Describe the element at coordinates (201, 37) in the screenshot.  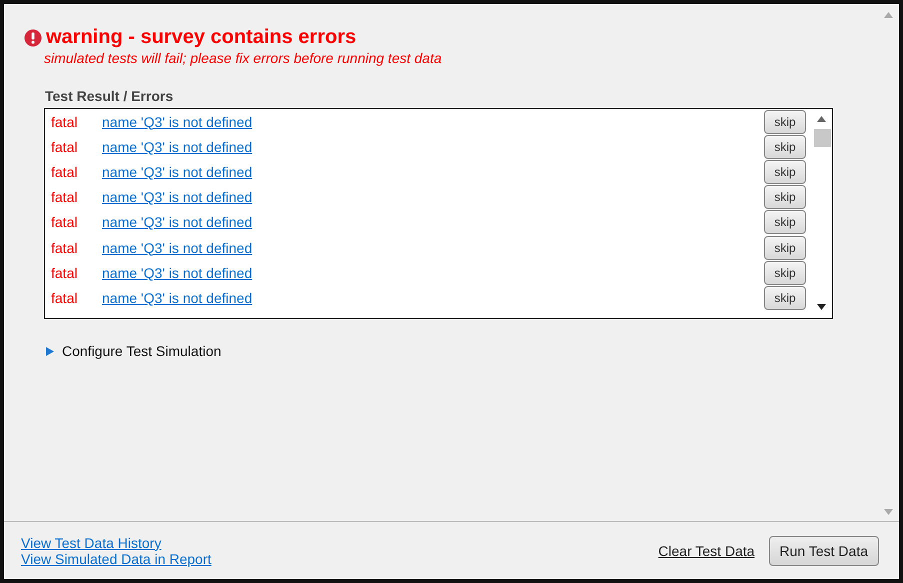
I see `warning-title: warning - survey contains errors` at that location.